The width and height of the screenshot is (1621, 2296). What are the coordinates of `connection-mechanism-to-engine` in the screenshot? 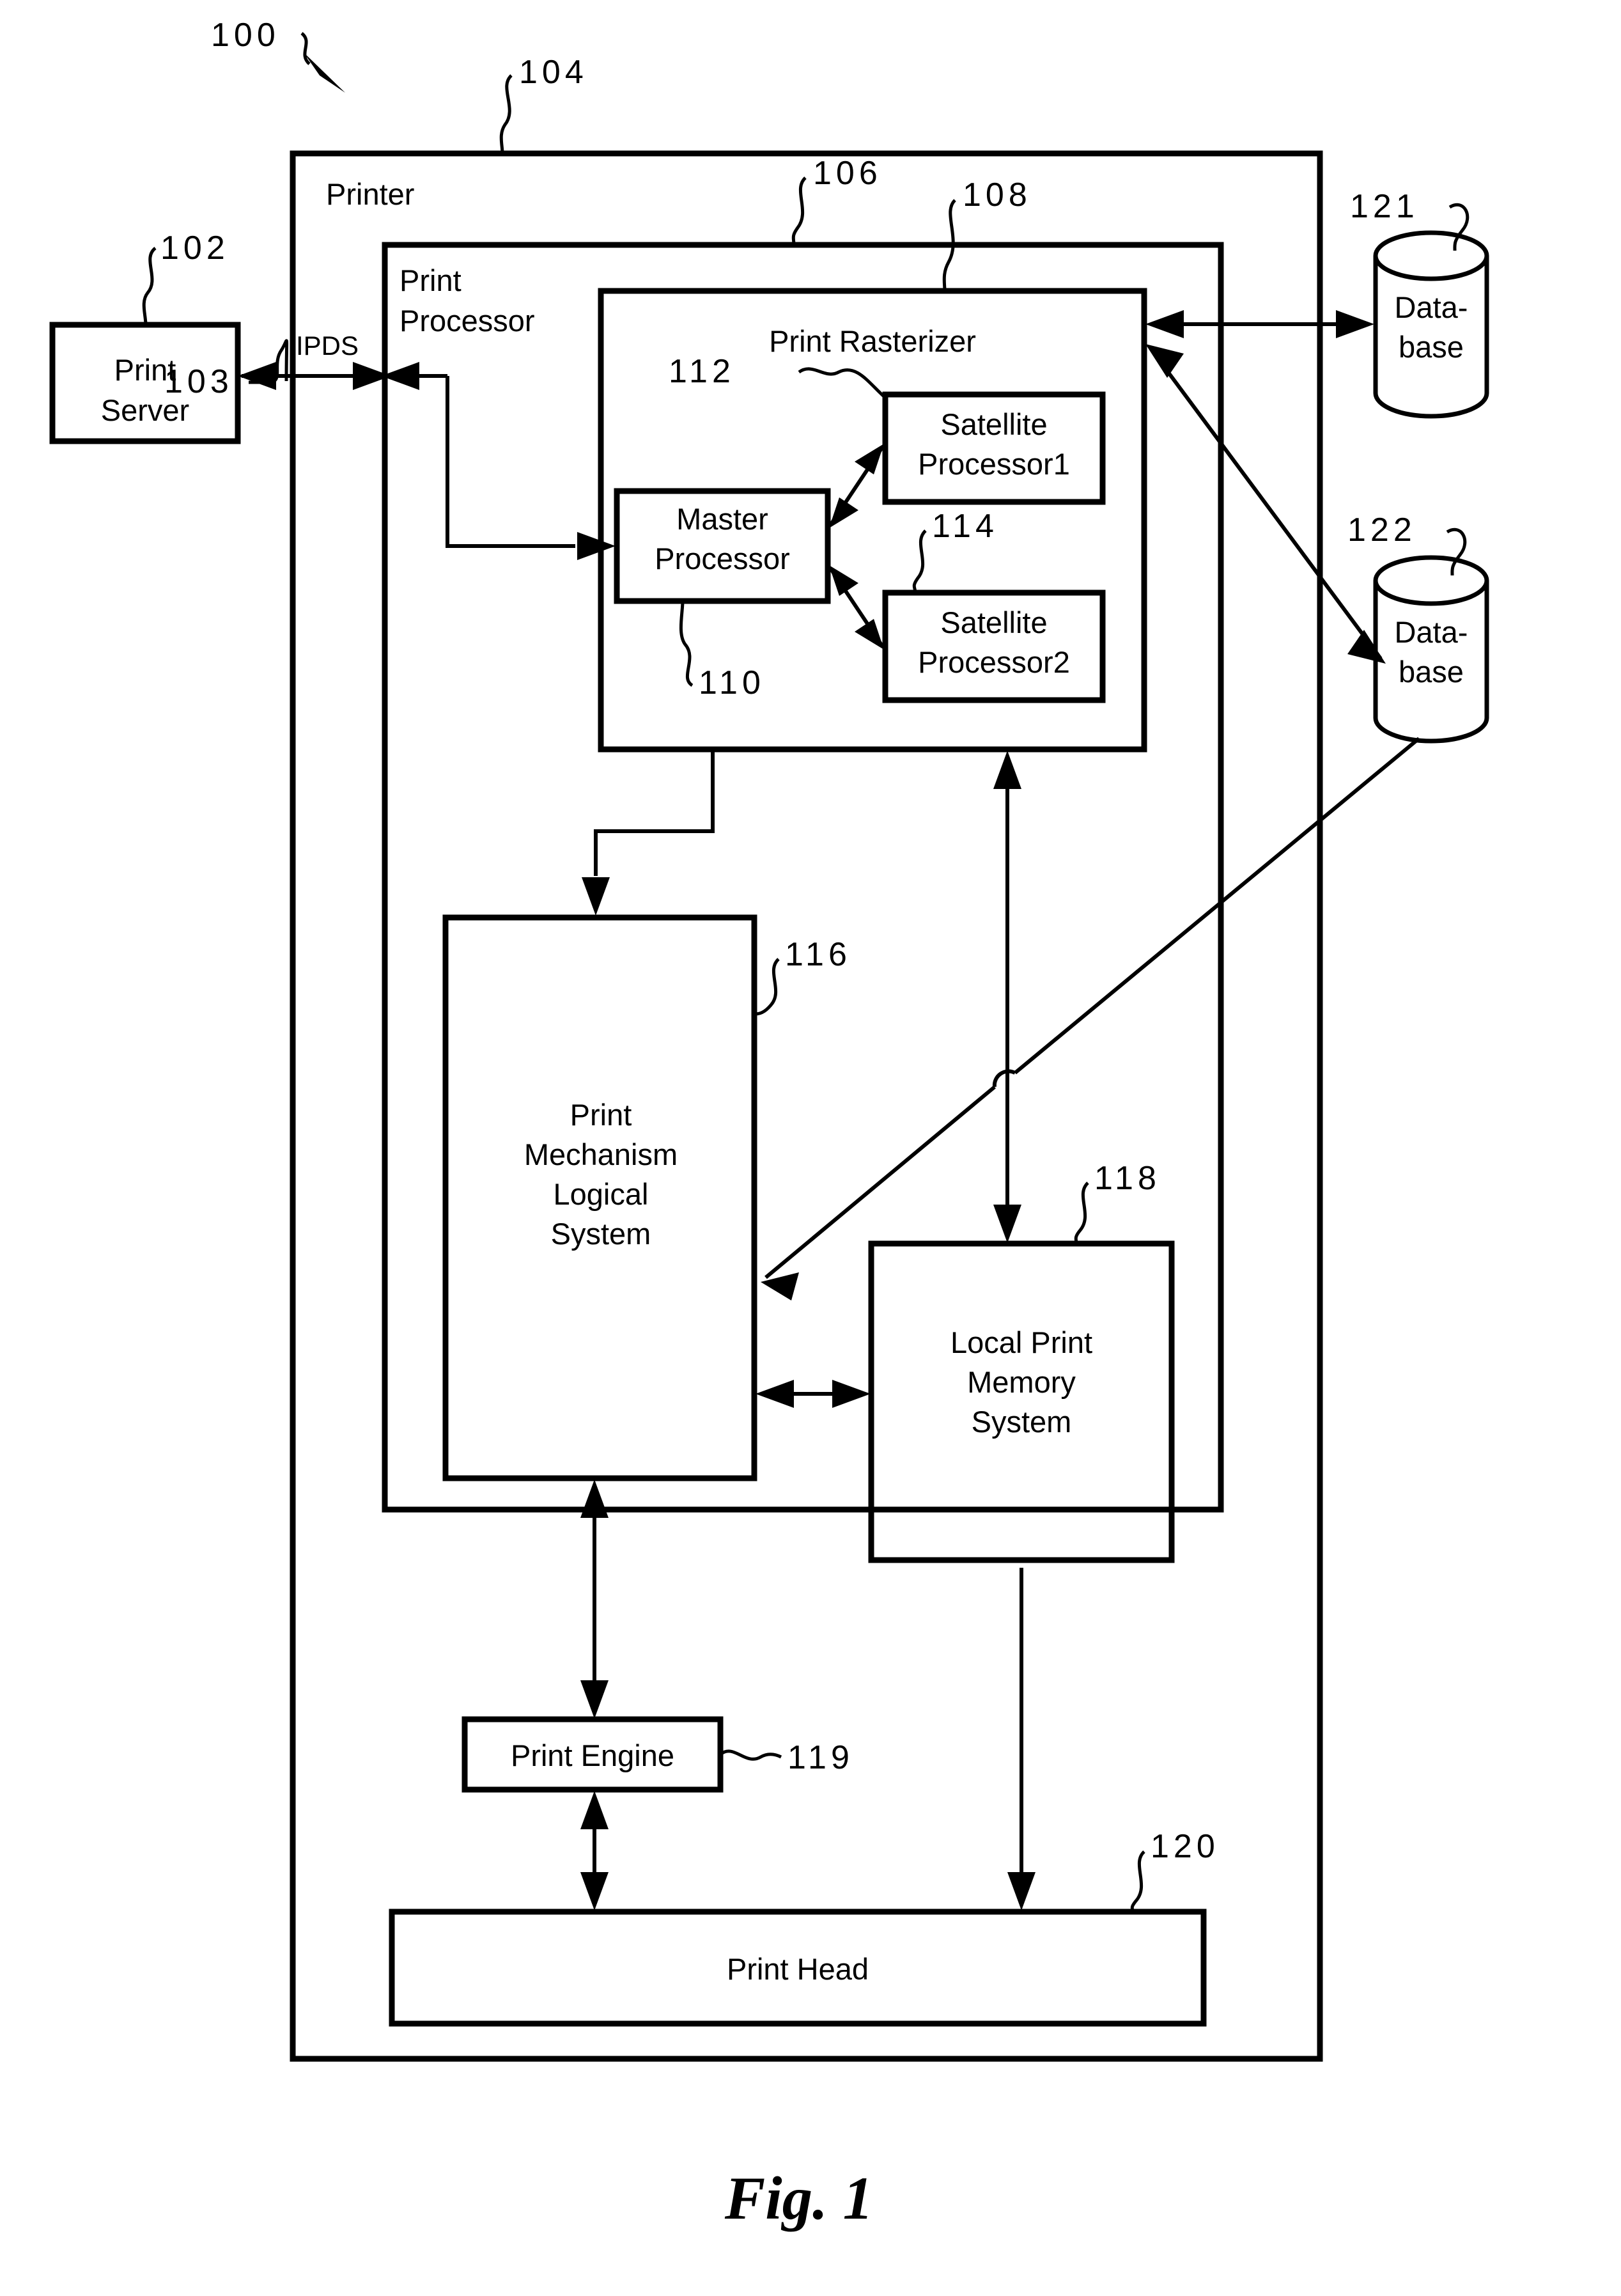 It's located at (594, 1599).